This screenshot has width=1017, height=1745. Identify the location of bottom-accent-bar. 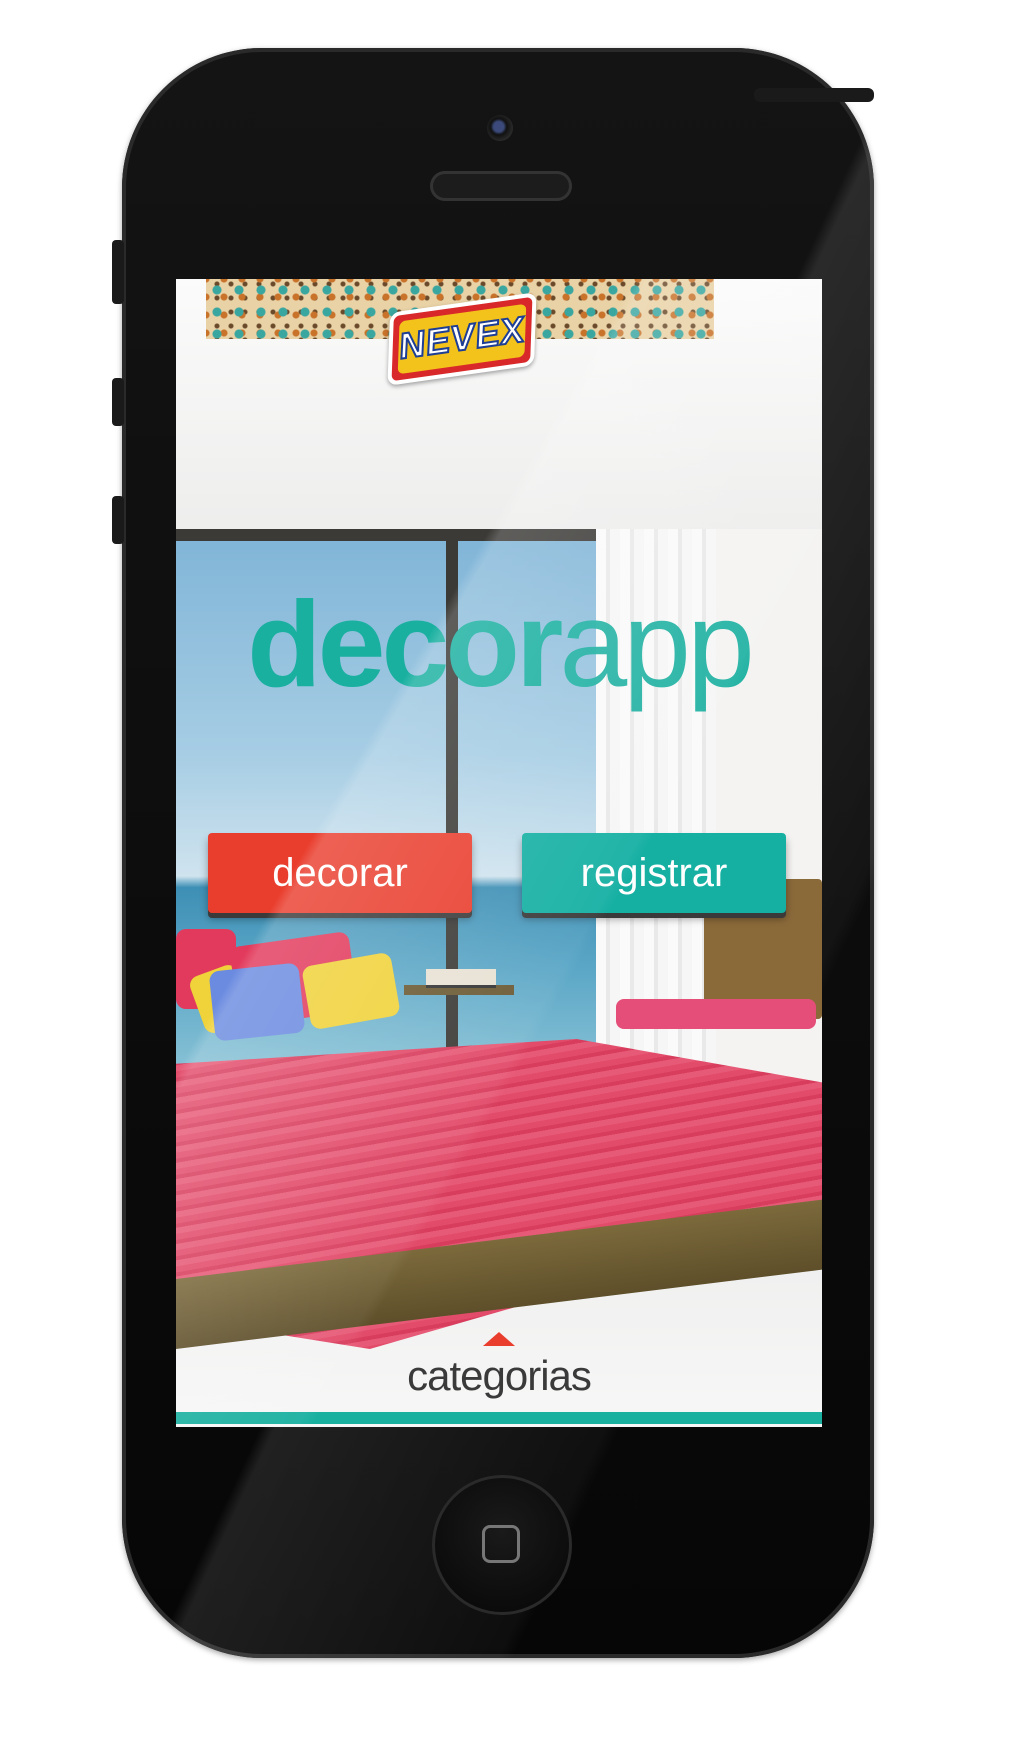
(499, 1418).